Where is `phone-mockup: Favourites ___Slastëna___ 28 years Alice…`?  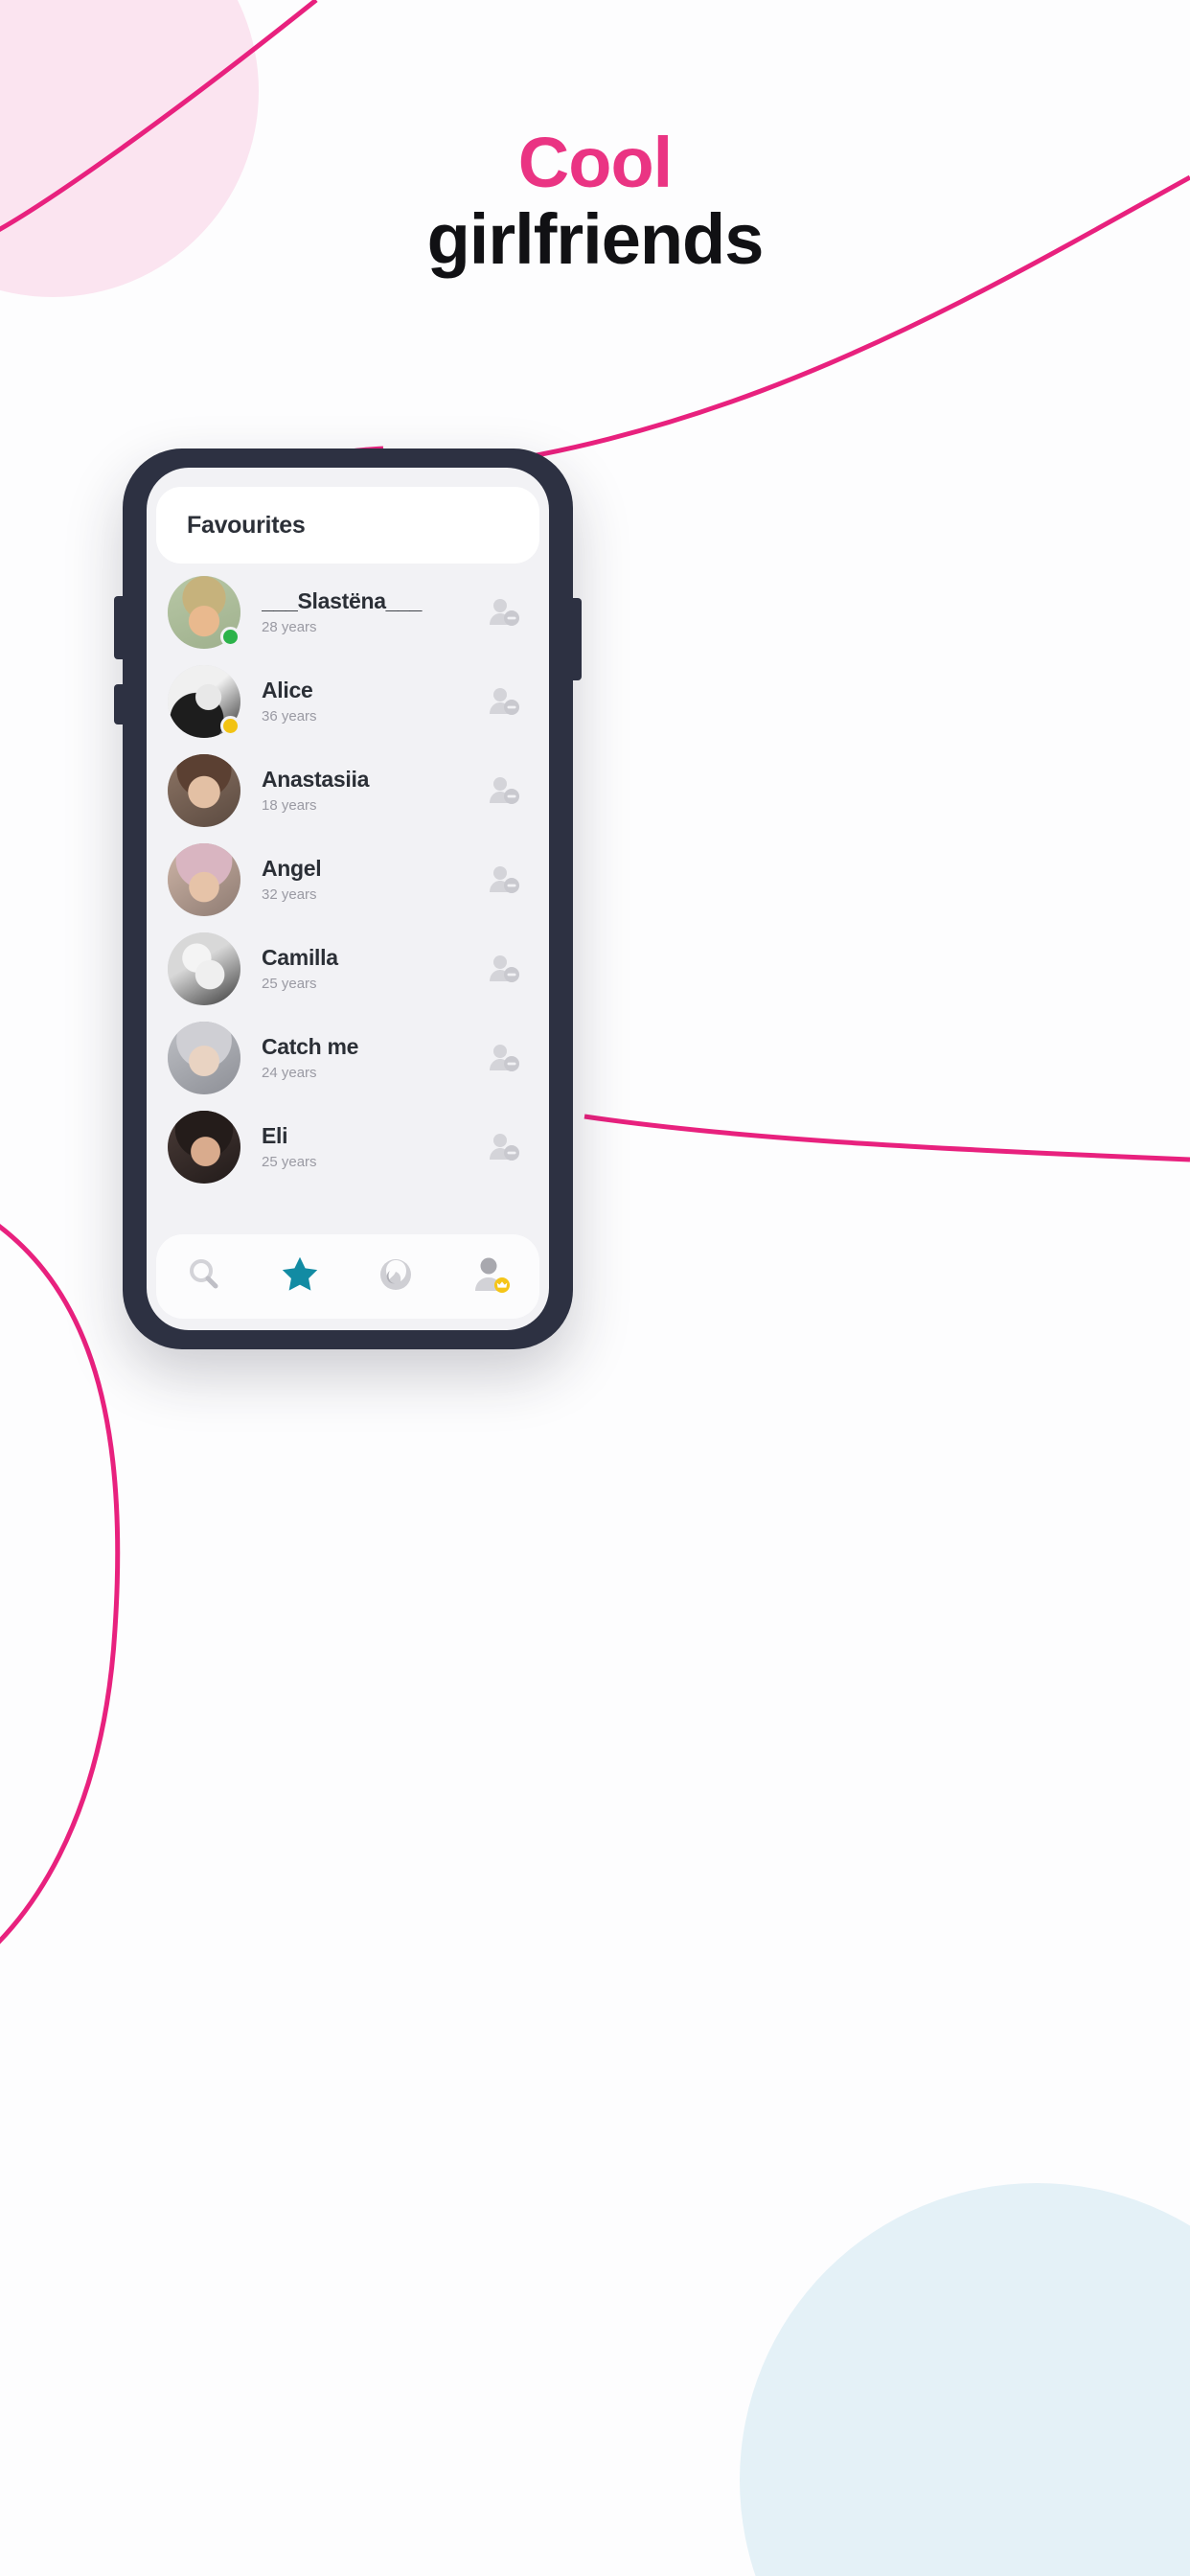 phone-mockup: Favourites ___Slastëna___ 28 years Alice… is located at coordinates (348, 899).